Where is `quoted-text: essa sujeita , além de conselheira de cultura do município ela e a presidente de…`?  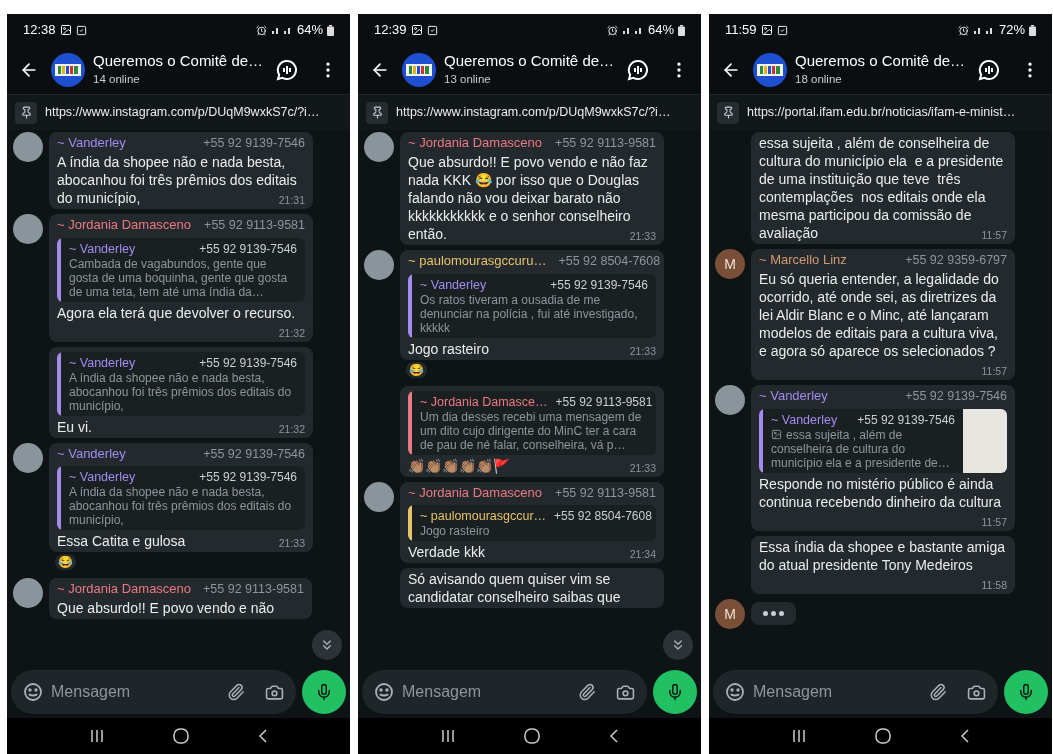
quoted-text: essa sujeita , além de conselheira de cultura do município ela e a presidente de… is located at coordinates (861, 448).